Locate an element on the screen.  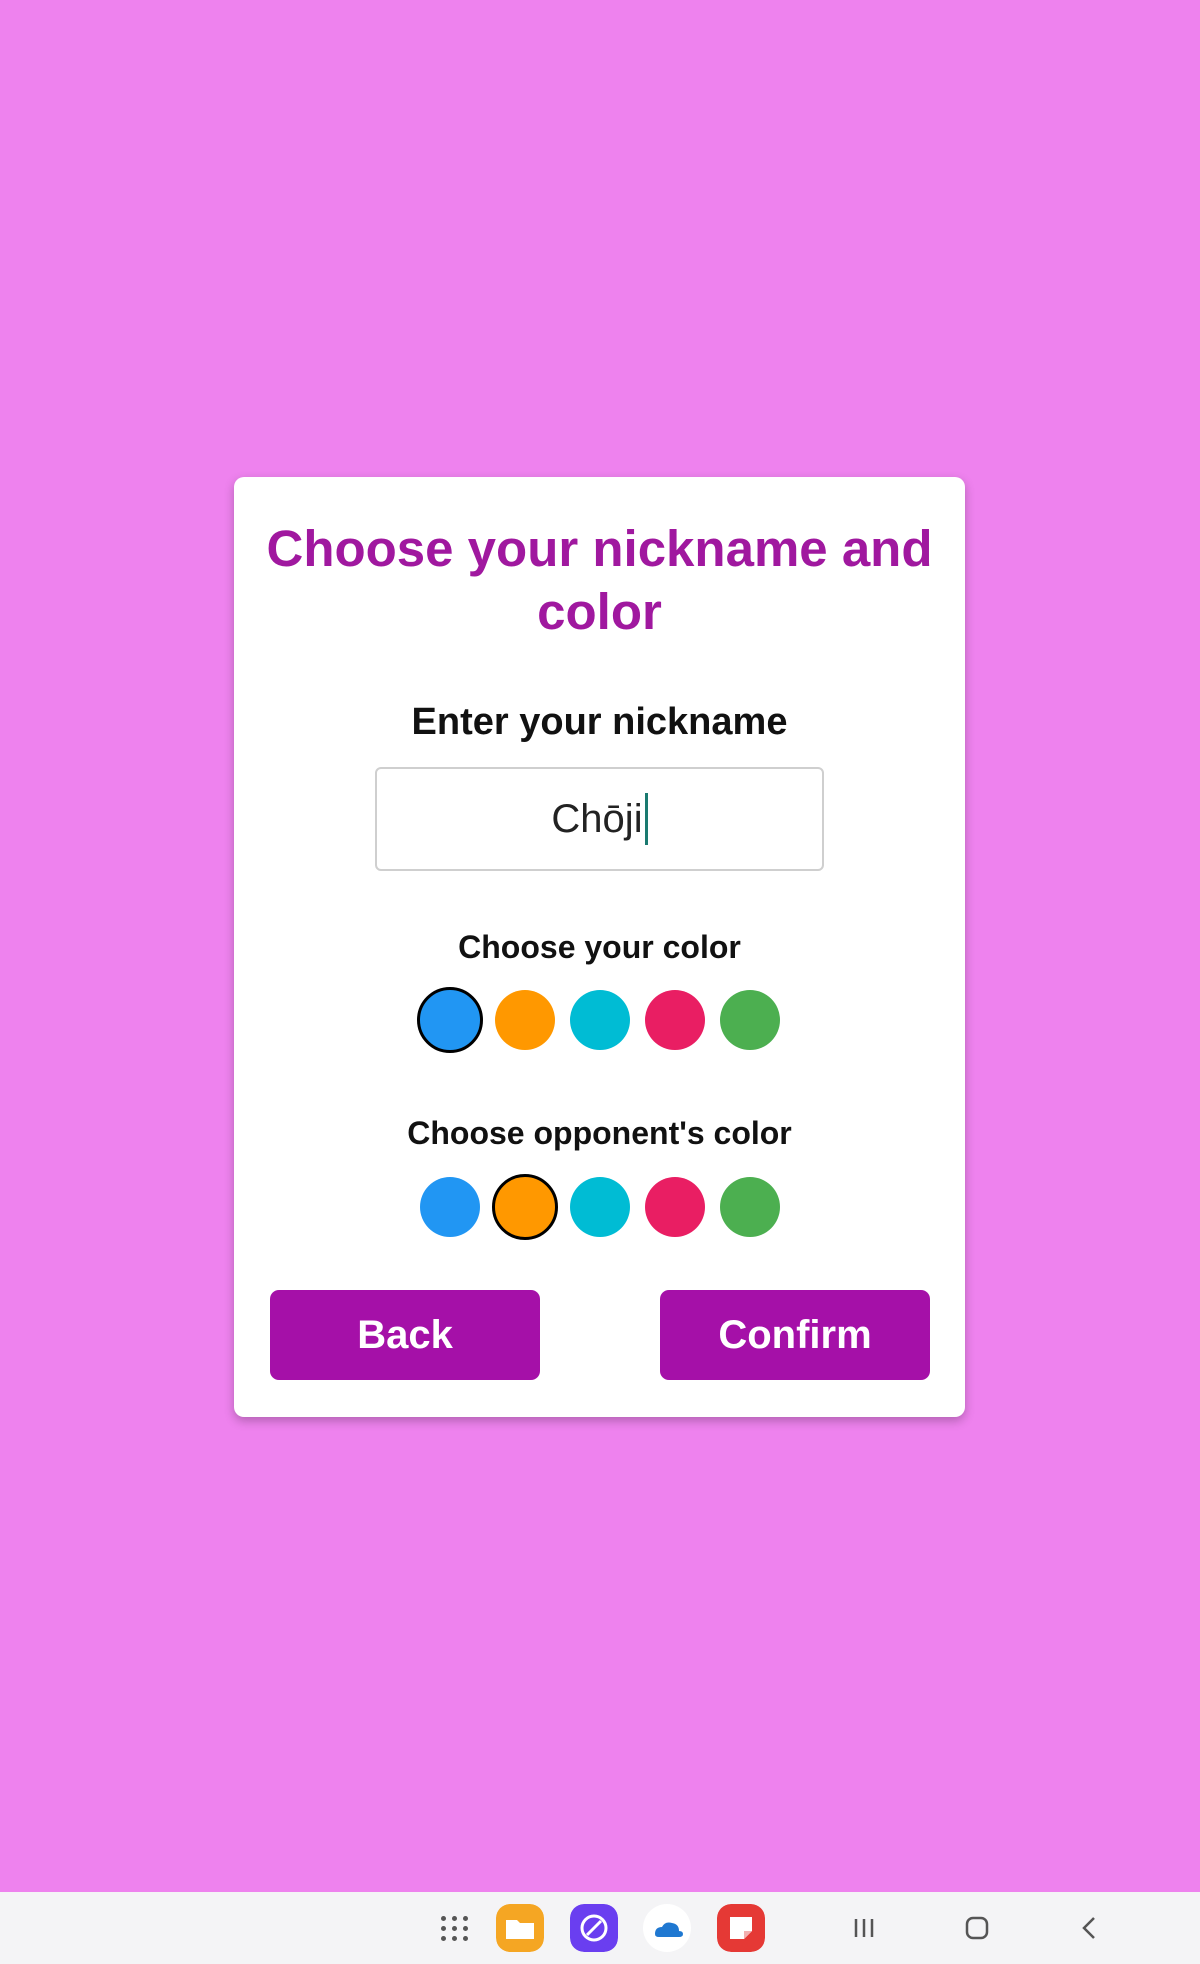
text-caret is located at coordinates (646, 819).